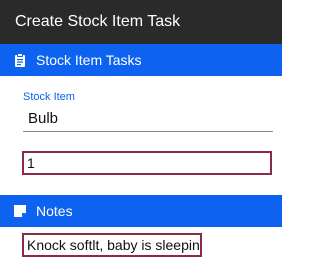 Image resolution: width=320 pixels, height=261 pixels. I want to click on section-header-stock-item-tasks: Stock Item Tasks, so click(141, 60).